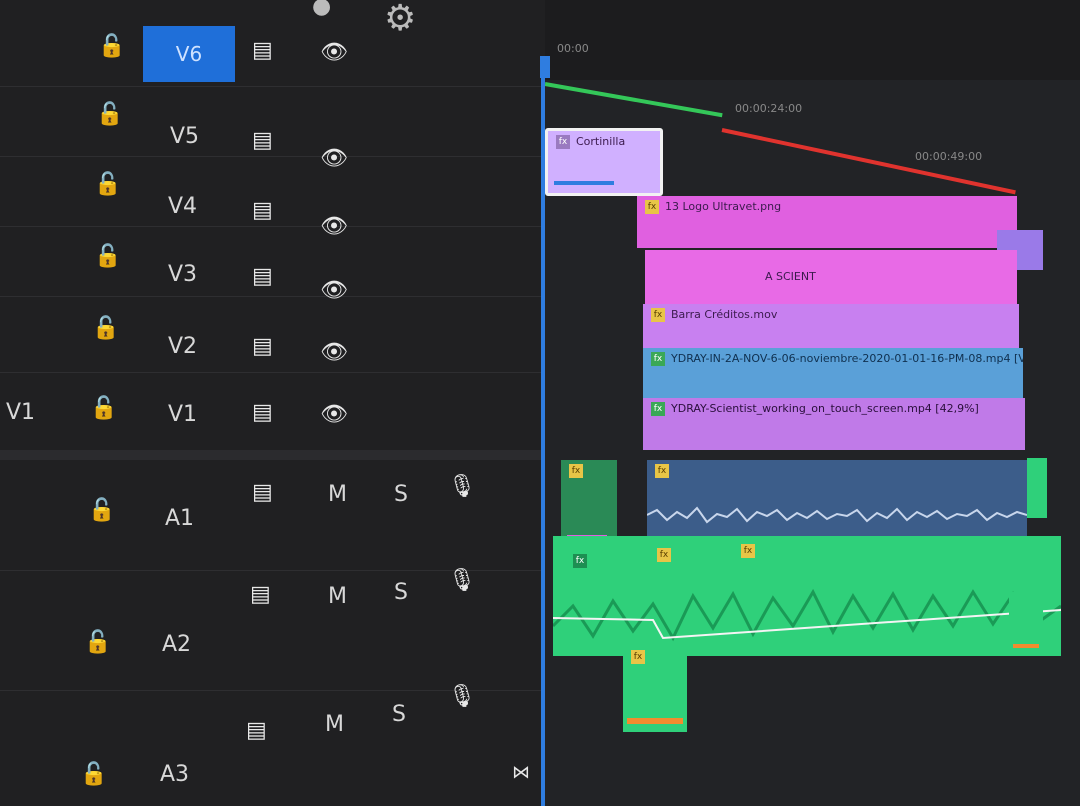 This screenshot has width=1080, height=806. What do you see at coordinates (20, 412) in the screenshot?
I see `source-patch-v1: V1` at bounding box center [20, 412].